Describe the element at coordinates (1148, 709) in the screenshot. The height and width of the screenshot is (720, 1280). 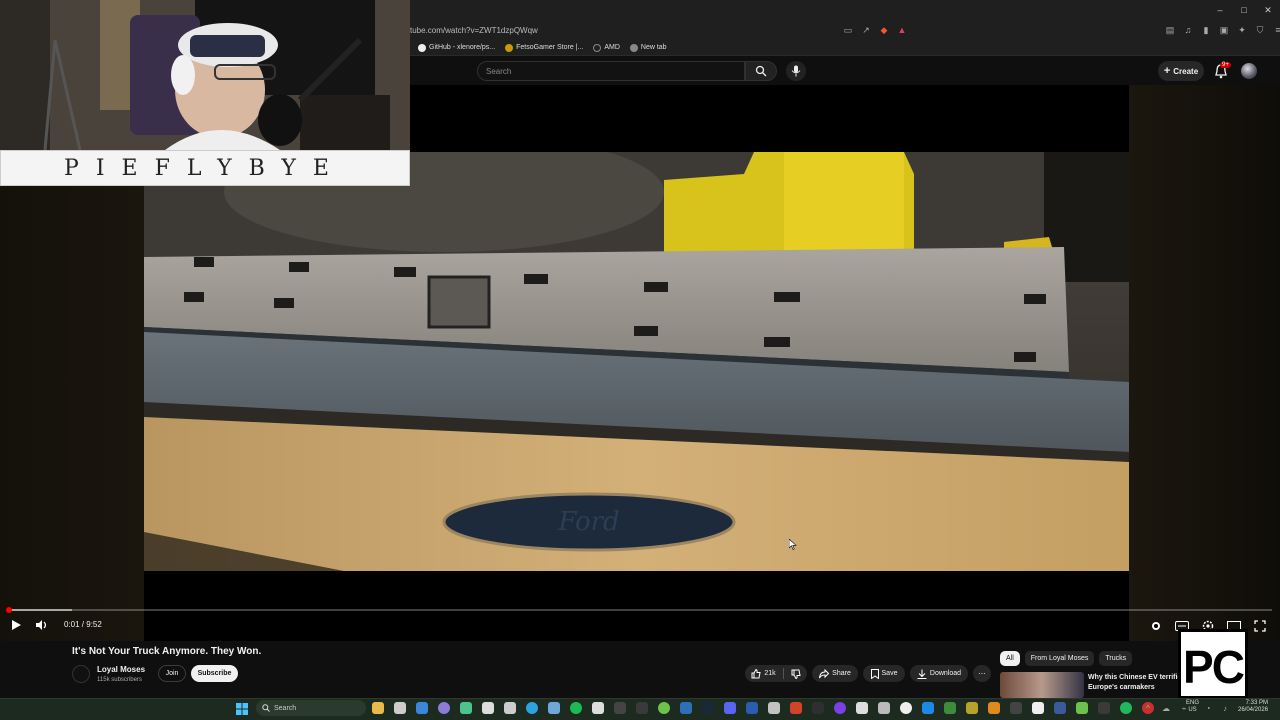
I see `tray-chevron-icon: ^` at that location.